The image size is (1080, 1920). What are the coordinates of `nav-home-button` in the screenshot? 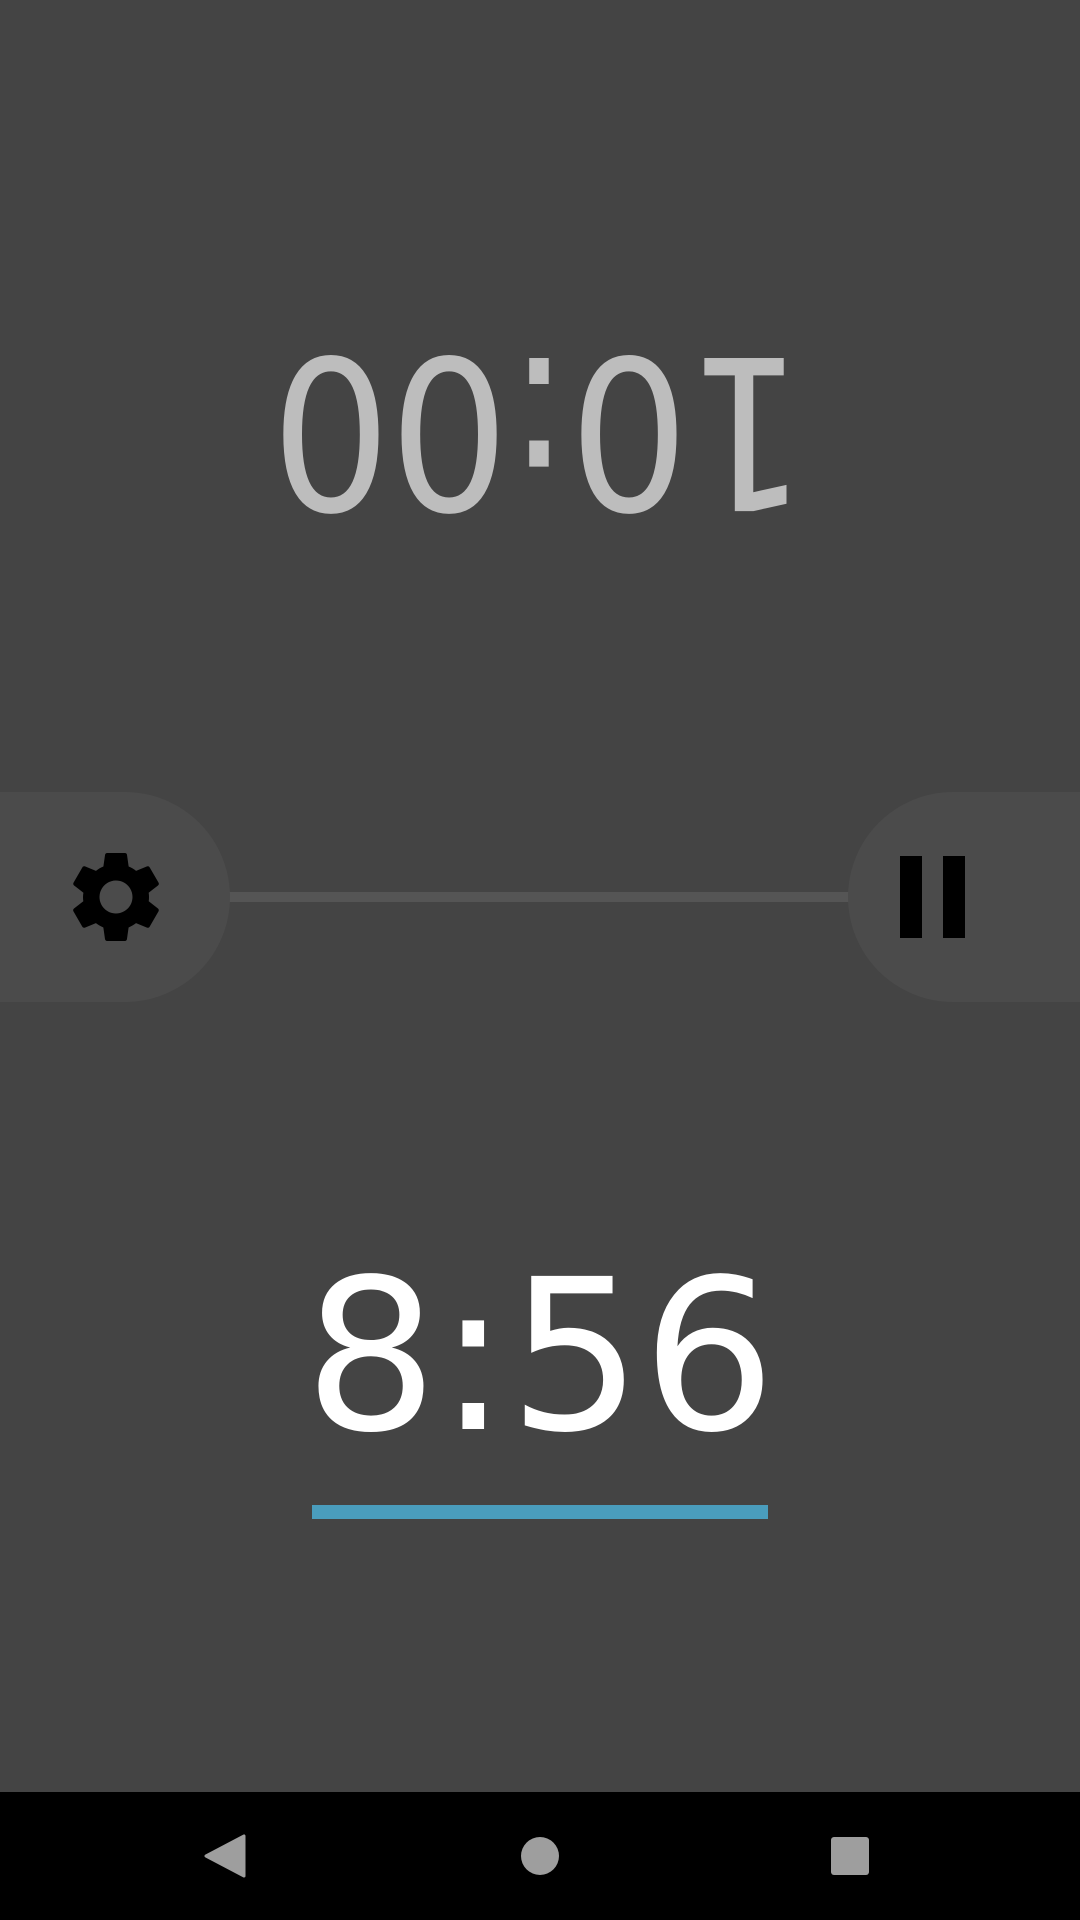 It's located at (540, 1856).